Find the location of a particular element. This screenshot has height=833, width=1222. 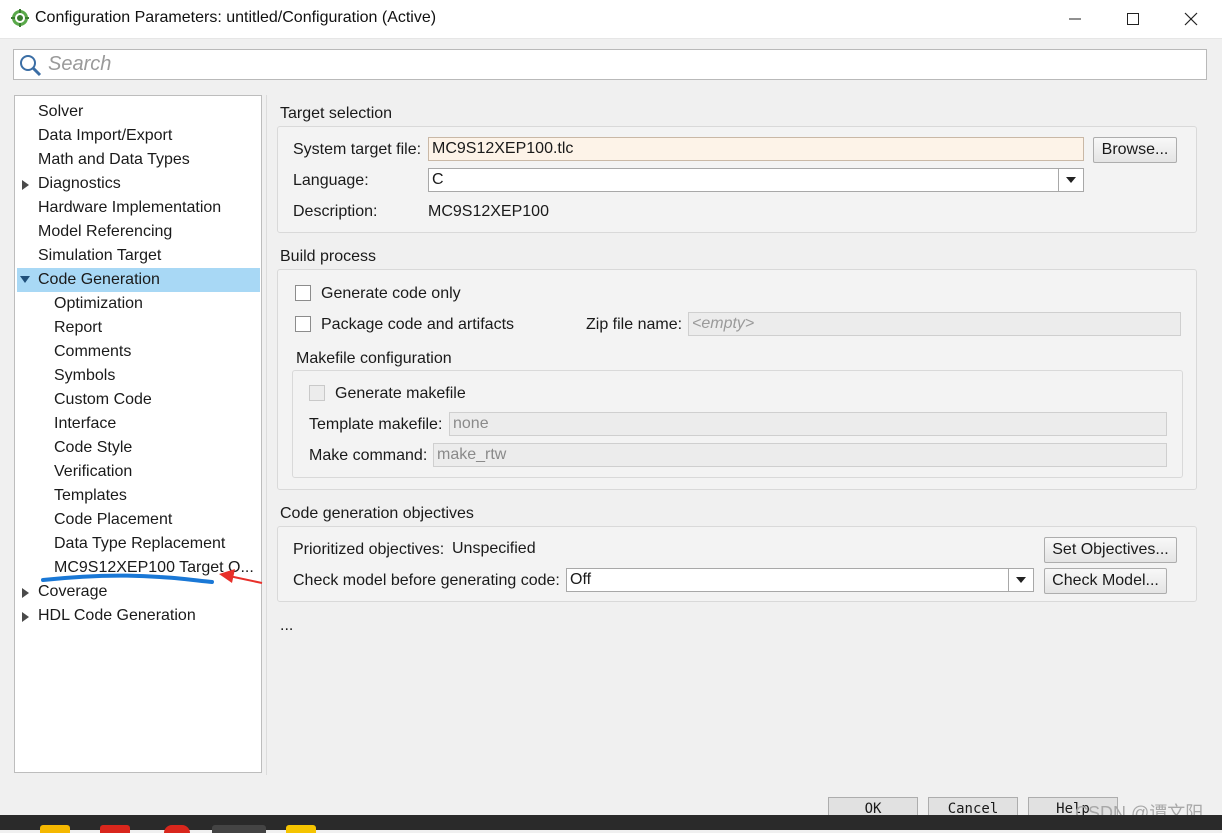

search-placeholder: Search is located at coordinates (80, 64).